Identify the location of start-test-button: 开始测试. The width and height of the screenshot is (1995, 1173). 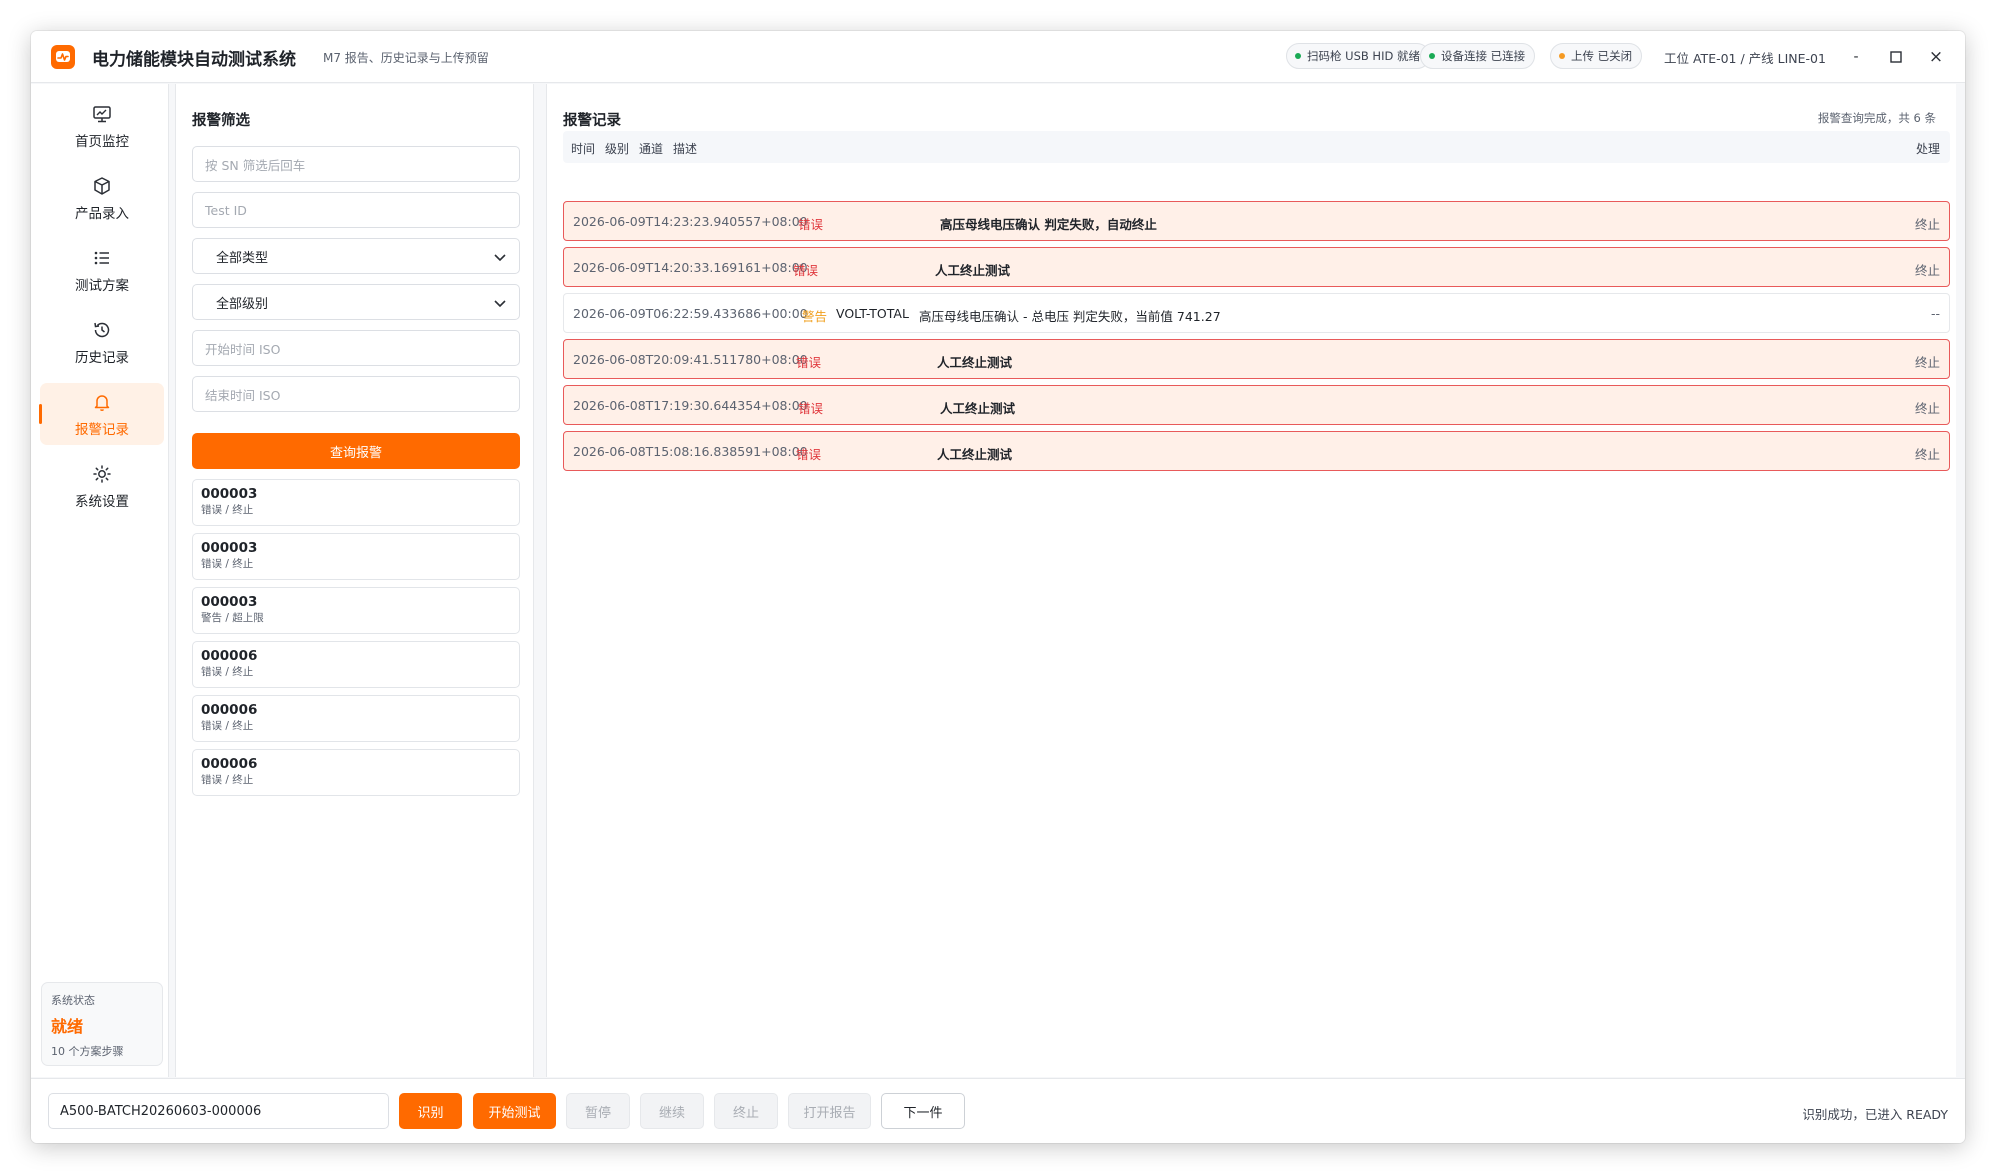
(514, 1111).